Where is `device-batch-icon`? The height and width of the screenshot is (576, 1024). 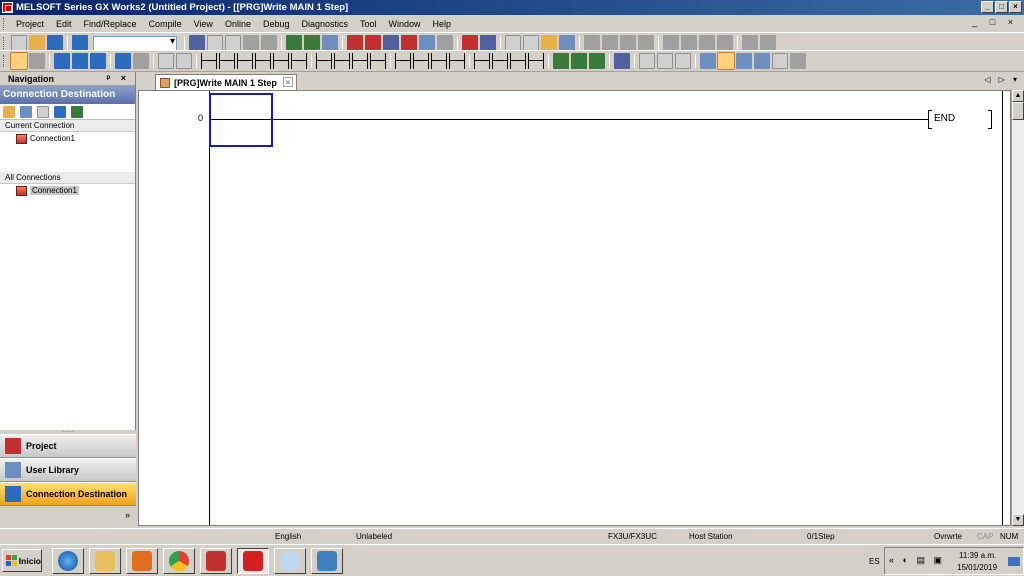
device-batch-icon is located at coordinates (470, 43).